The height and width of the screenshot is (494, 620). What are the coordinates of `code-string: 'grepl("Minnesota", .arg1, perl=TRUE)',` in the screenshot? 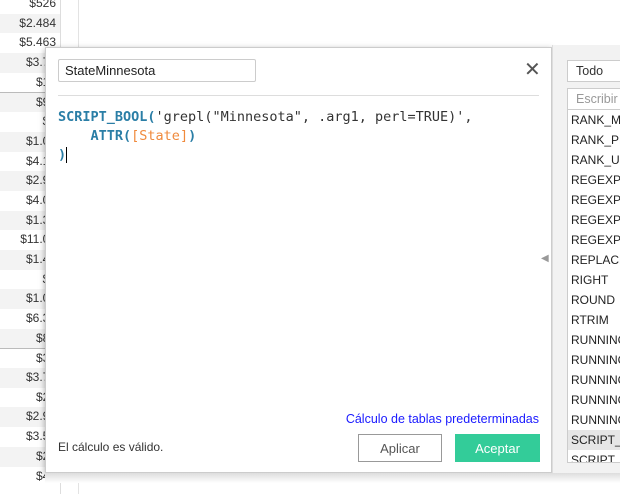 It's located at (314, 117).